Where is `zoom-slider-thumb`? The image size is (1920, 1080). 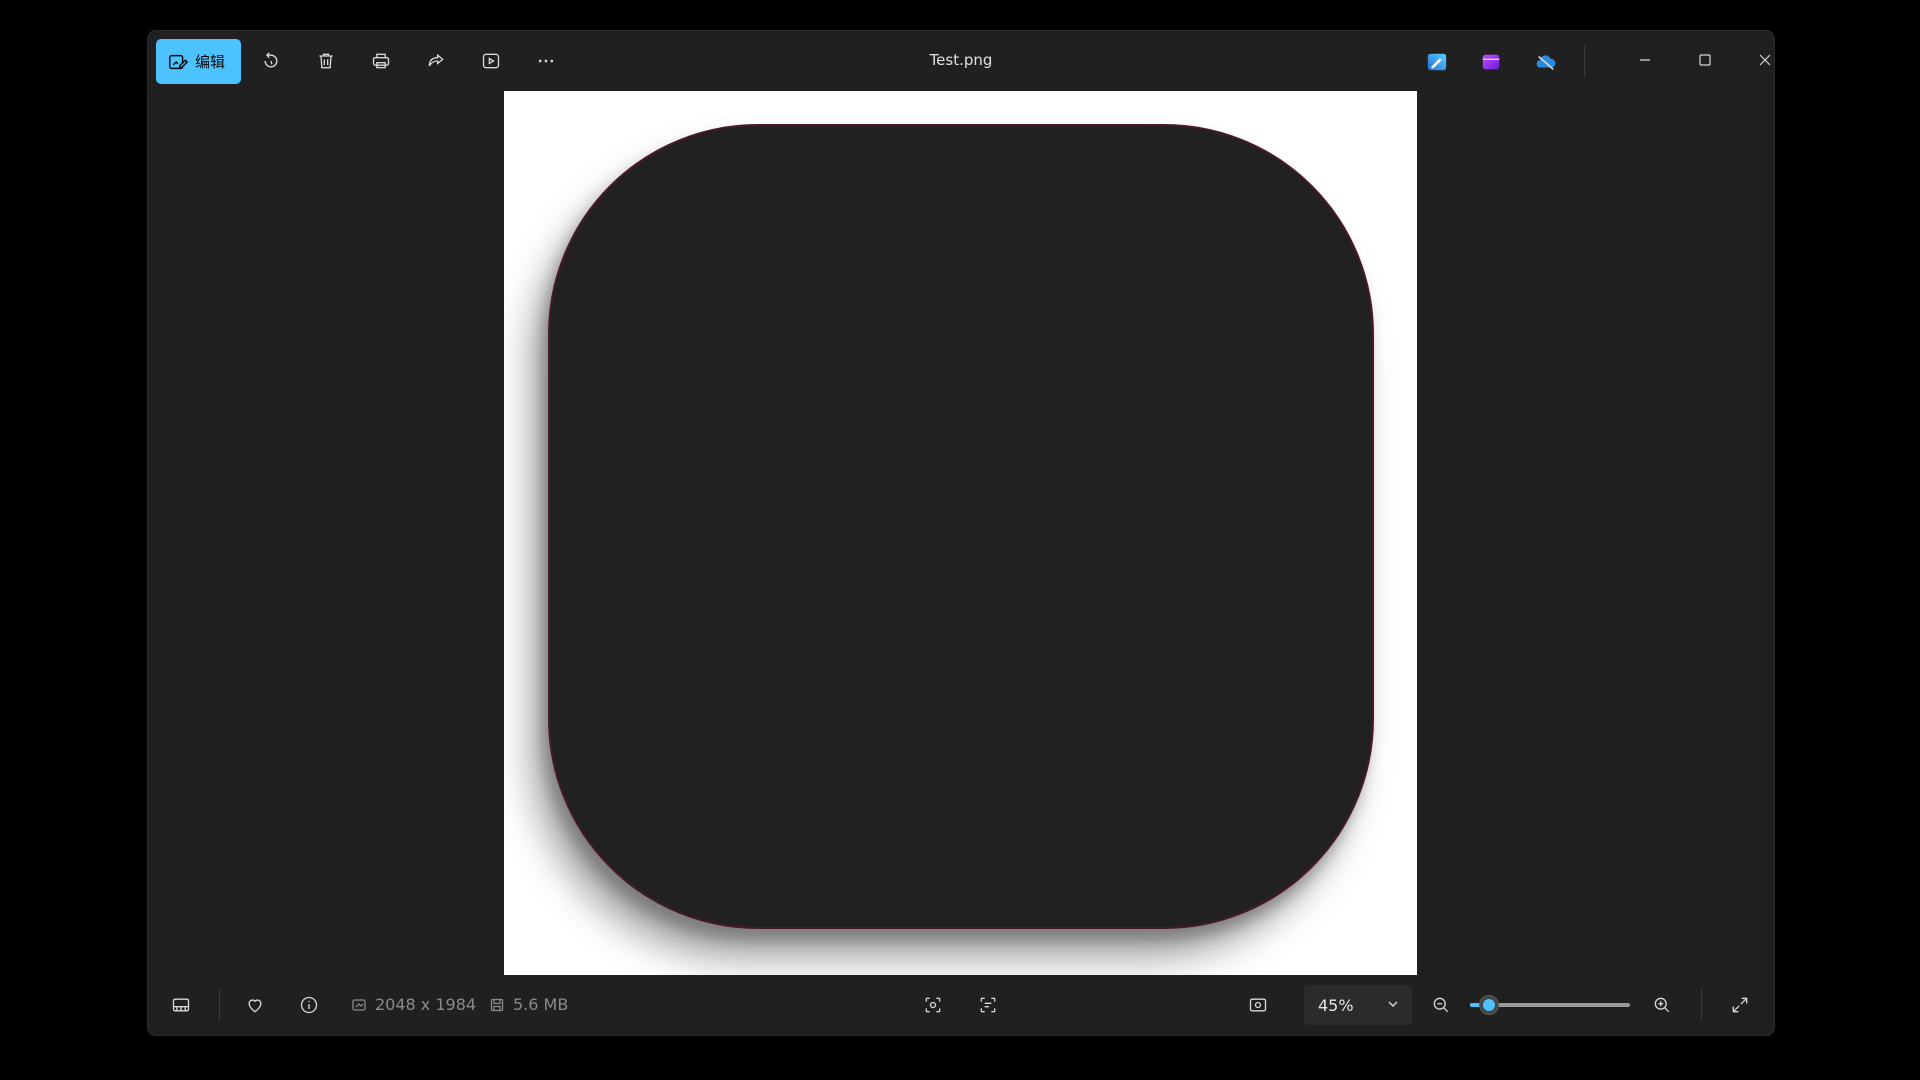 zoom-slider-thumb is located at coordinates (1489, 1005).